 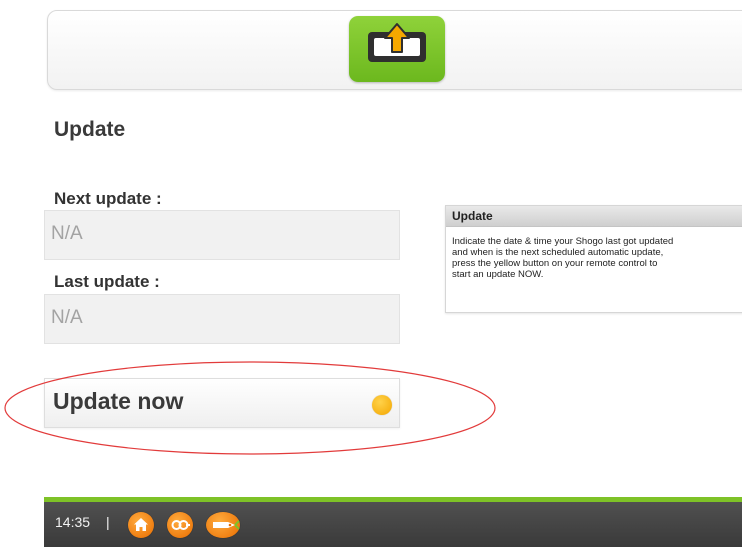 What do you see at coordinates (393, 522) in the screenshot?
I see `bottom-status-bar: 14:35 |` at bounding box center [393, 522].